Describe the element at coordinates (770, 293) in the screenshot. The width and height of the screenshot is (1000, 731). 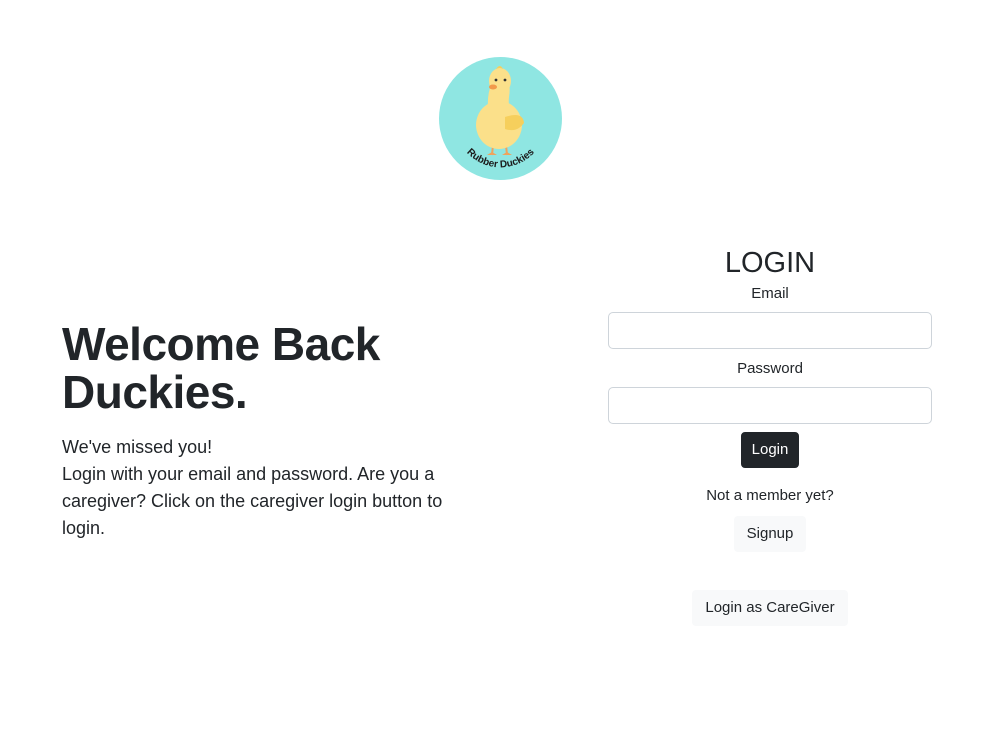
I see `email-label: Email` at that location.